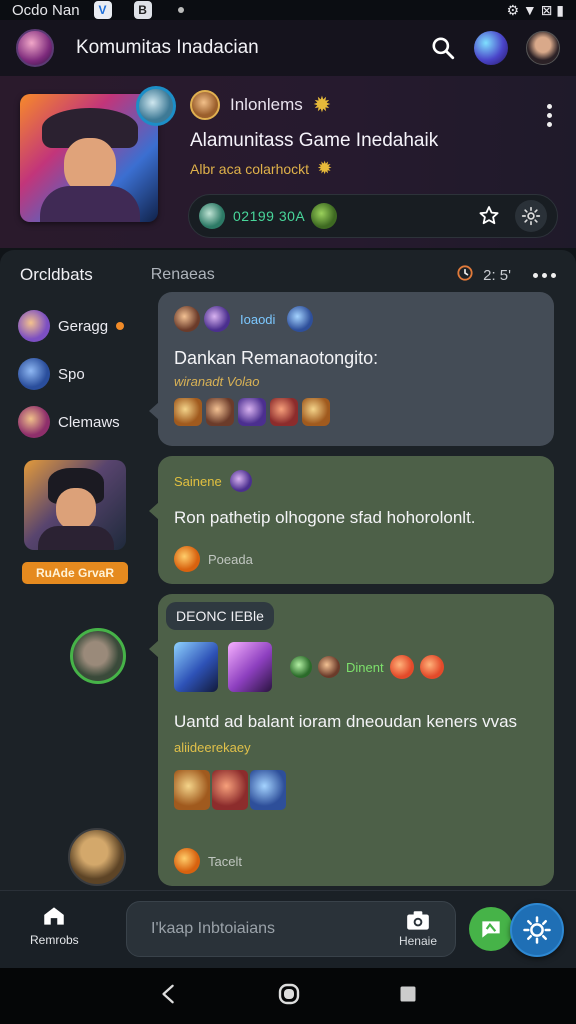 This screenshot has height=1024, width=576. I want to click on channel-list: Geragg Spo Clemaws, so click(71, 374).